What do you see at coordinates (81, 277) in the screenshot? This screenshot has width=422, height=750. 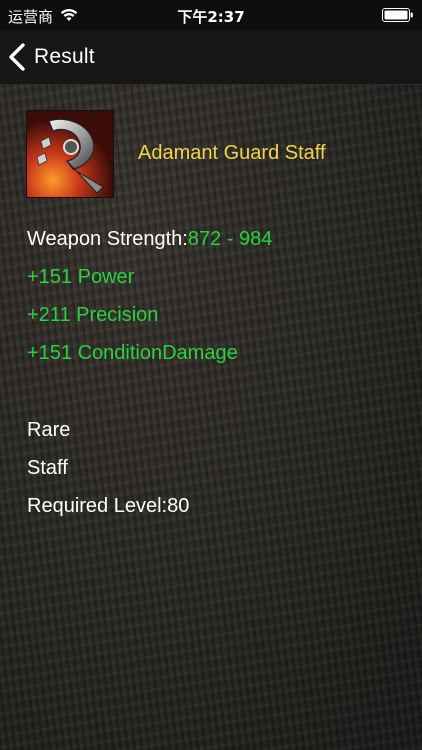 I see `attribute-power: +151 Power` at bounding box center [81, 277].